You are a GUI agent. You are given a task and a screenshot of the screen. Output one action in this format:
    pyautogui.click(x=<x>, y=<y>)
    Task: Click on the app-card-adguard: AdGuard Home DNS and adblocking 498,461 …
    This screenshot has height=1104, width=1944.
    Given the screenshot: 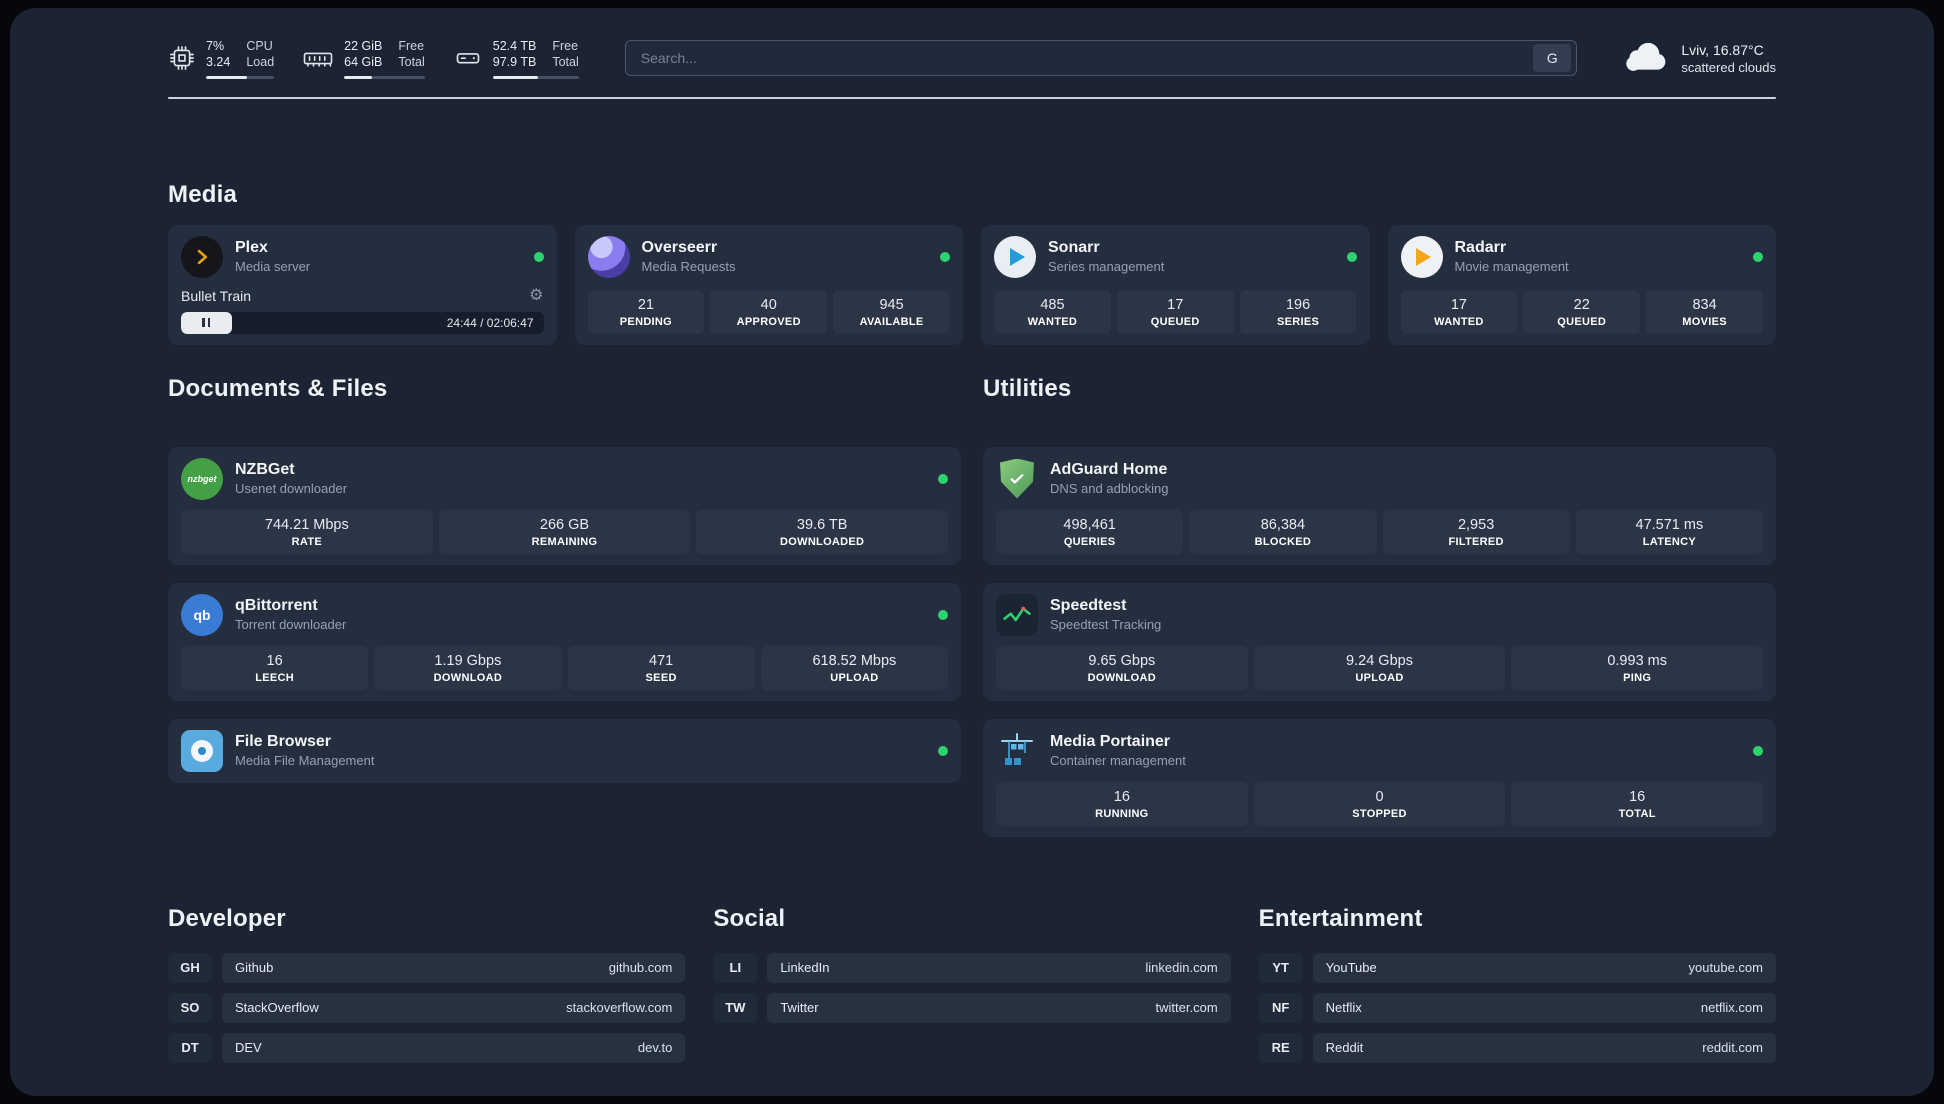 What is the action you would take?
    pyautogui.click(x=1379, y=505)
    